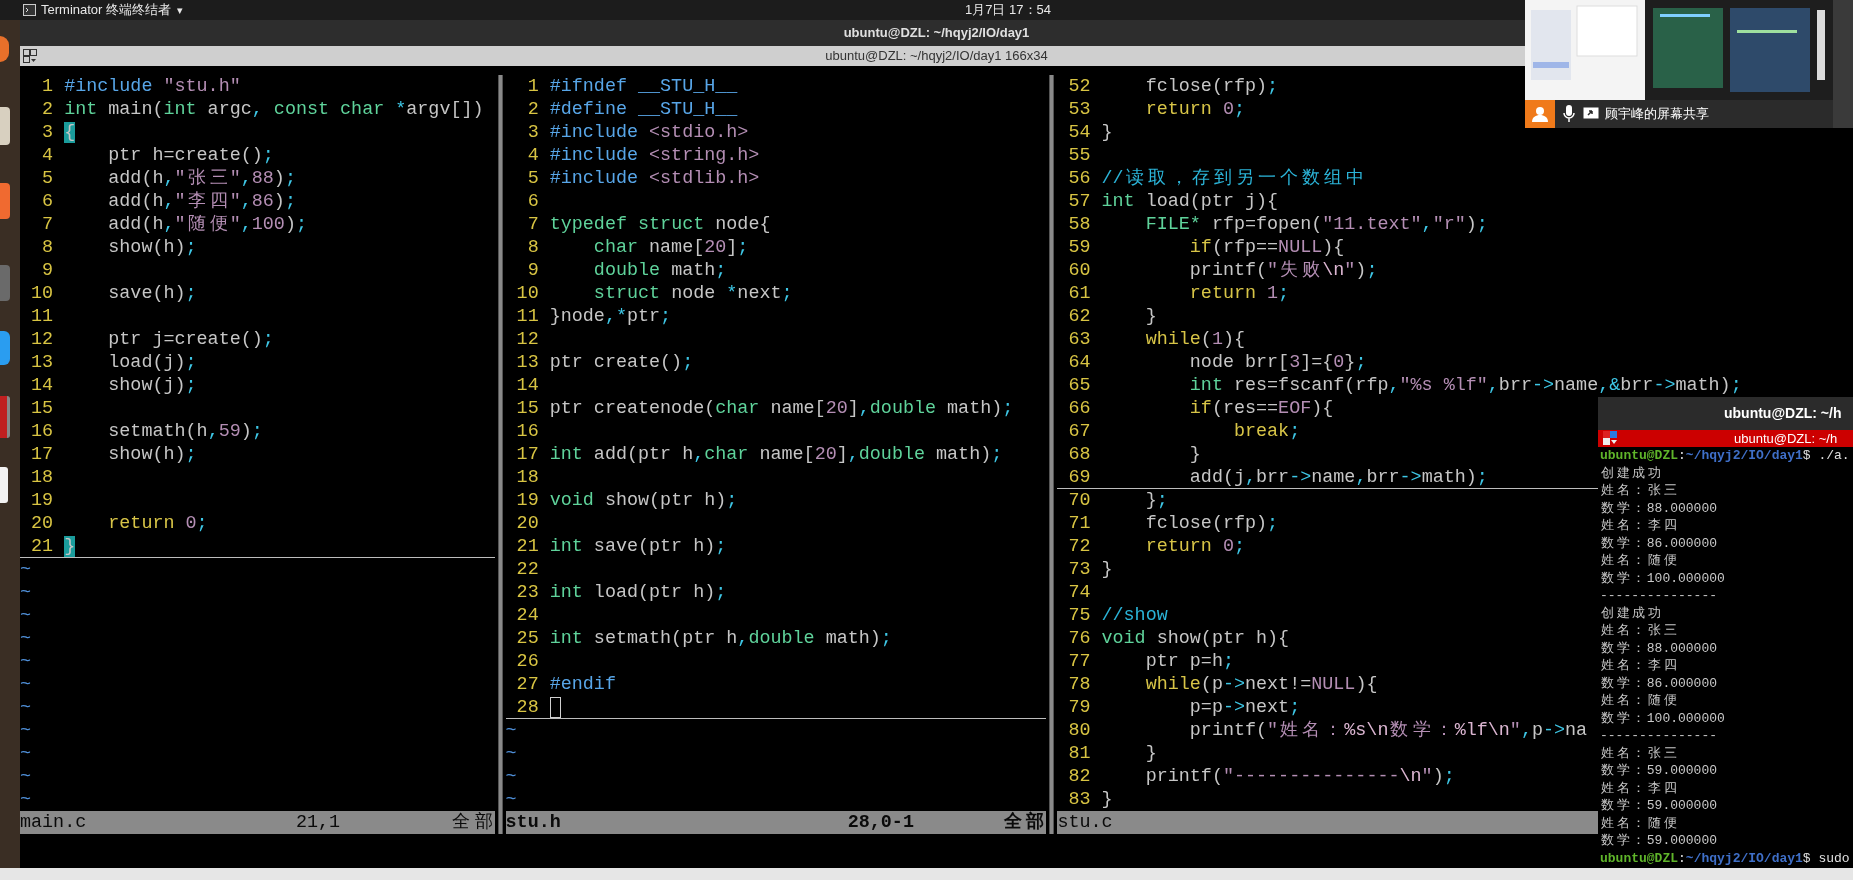 This screenshot has height=880, width=1853. Describe the element at coordinates (527, 546) in the screenshot. I see `line-number: 21` at that location.